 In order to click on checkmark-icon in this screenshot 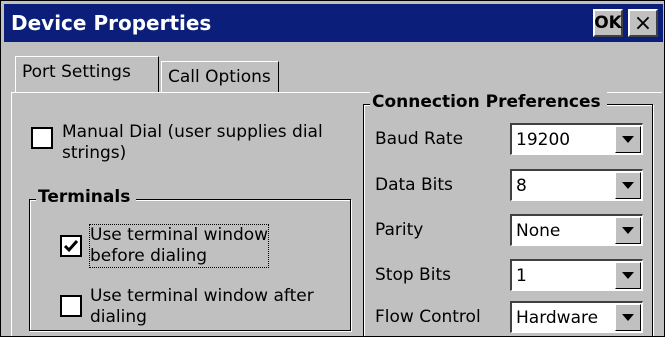, I will do `click(71, 246)`.